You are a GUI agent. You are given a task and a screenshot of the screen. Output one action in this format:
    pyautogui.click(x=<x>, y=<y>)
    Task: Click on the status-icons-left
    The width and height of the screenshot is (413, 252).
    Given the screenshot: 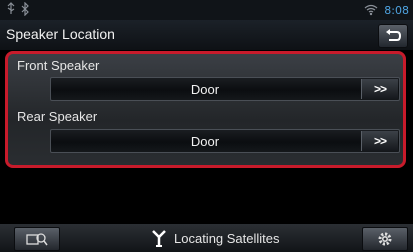 What is the action you would take?
    pyautogui.click(x=18, y=10)
    